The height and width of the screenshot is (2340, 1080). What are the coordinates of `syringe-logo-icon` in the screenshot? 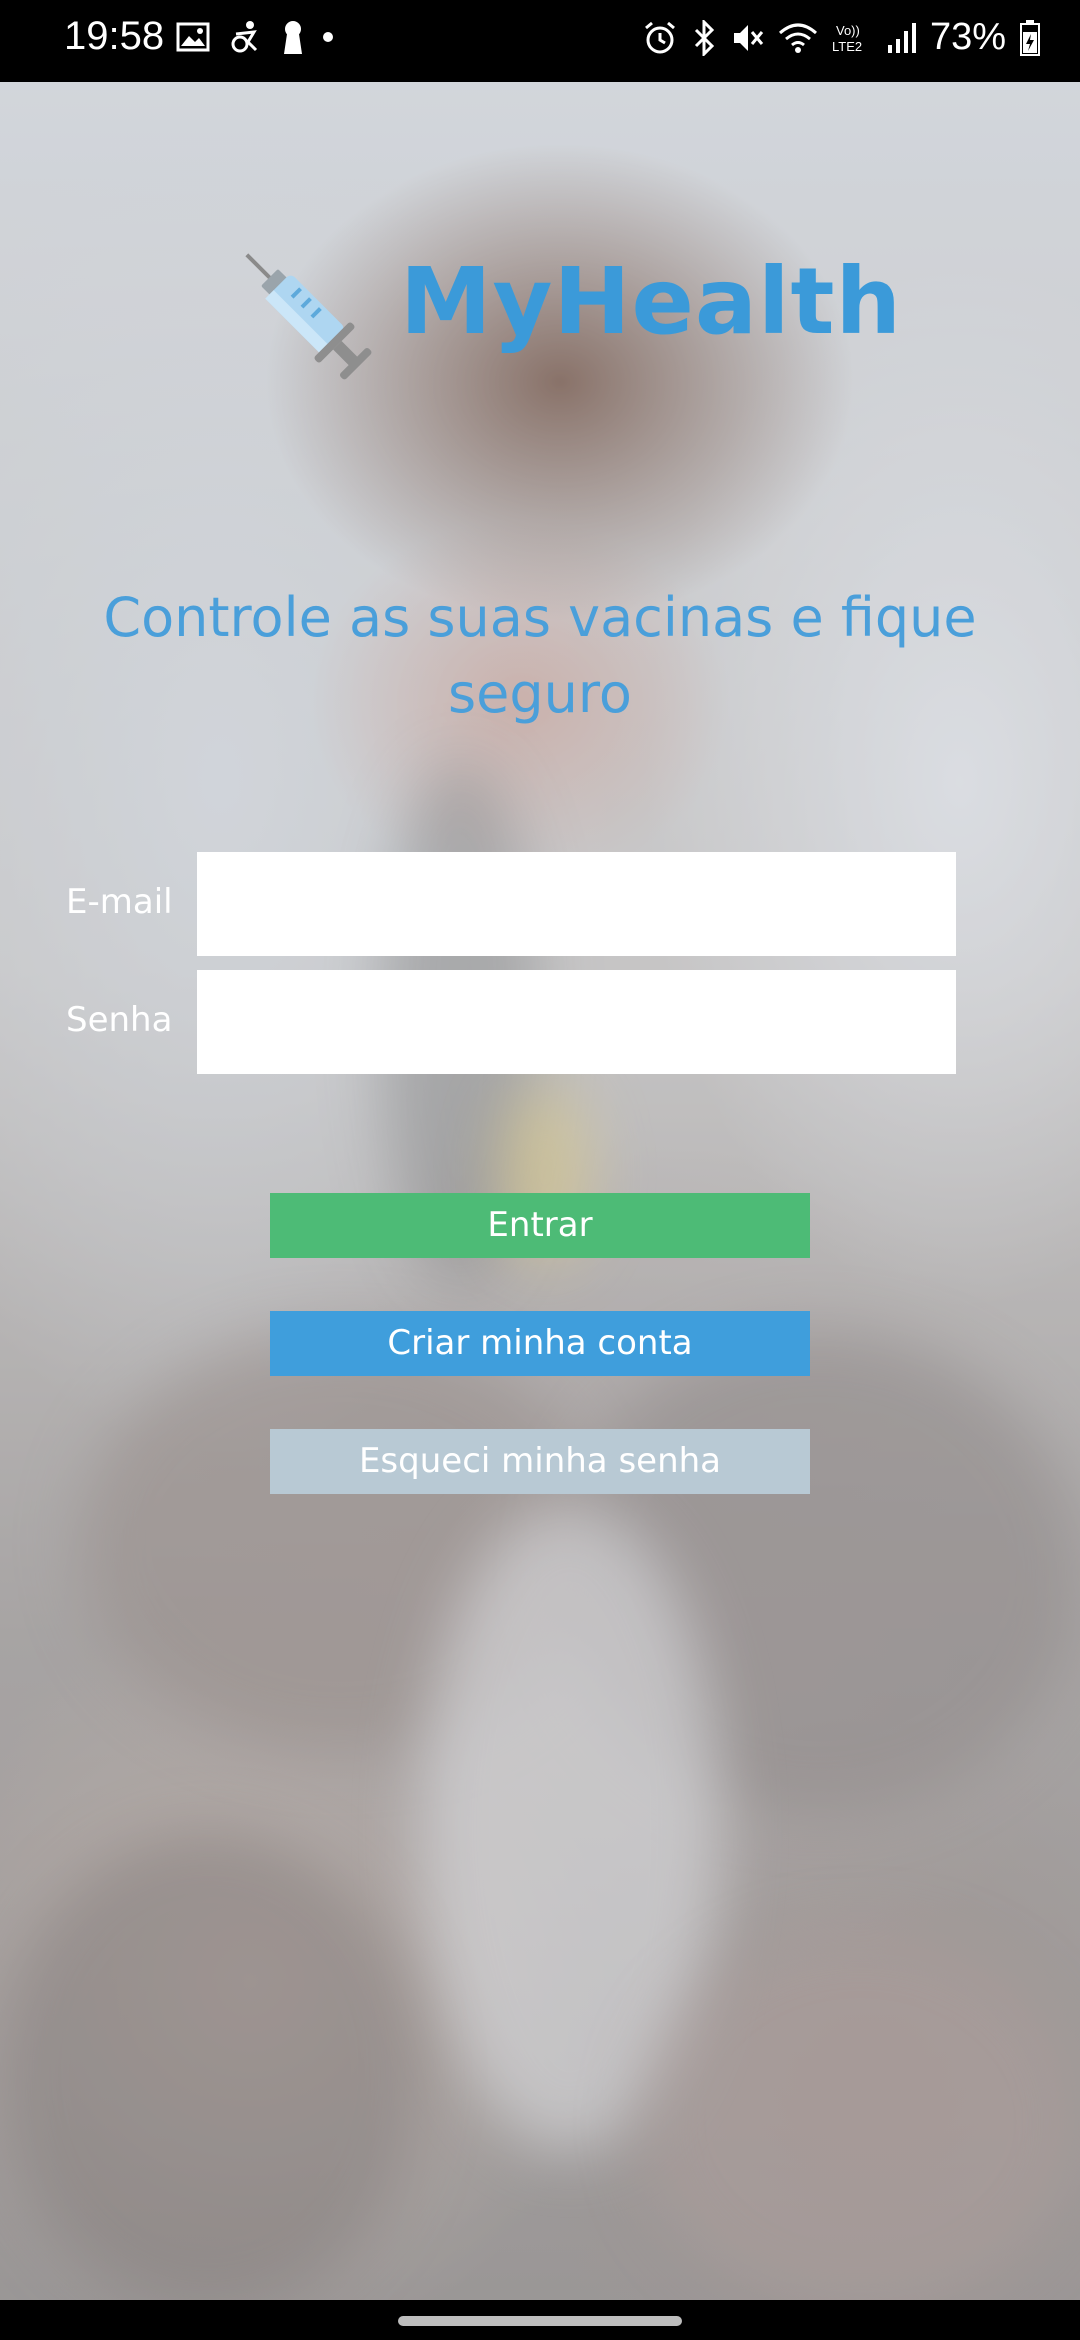 It's located at (308, 316).